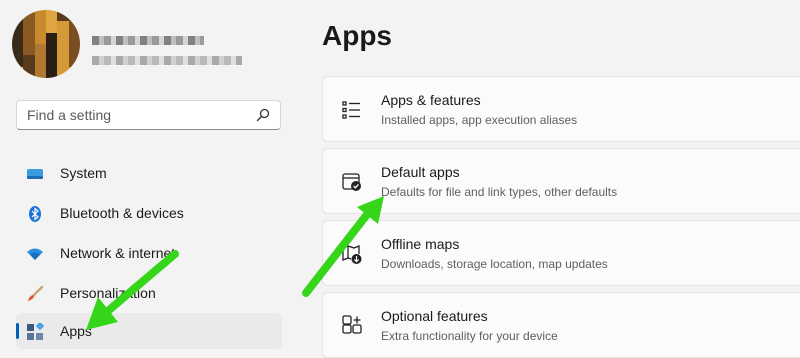 This screenshot has height=358, width=800. What do you see at coordinates (137, 115) in the screenshot?
I see `search-input` at bounding box center [137, 115].